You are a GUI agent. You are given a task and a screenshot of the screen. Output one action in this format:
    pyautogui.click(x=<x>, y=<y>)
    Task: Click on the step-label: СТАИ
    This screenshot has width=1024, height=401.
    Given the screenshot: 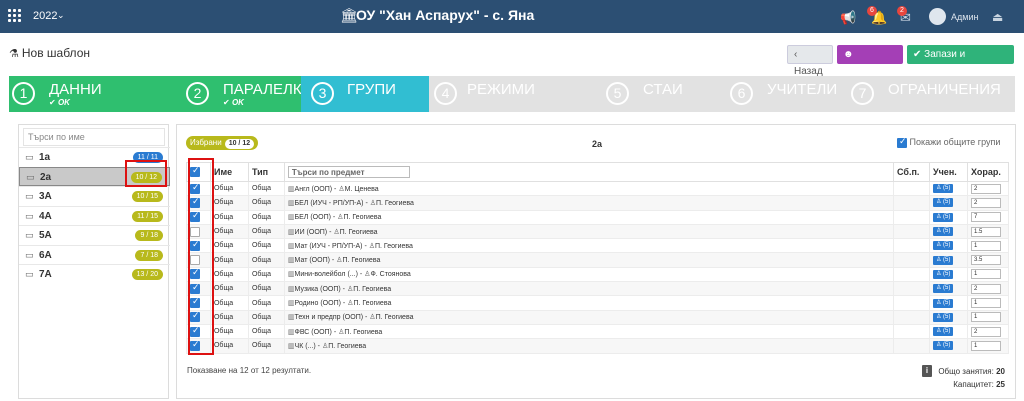 What is the action you would take?
    pyautogui.click(x=663, y=89)
    